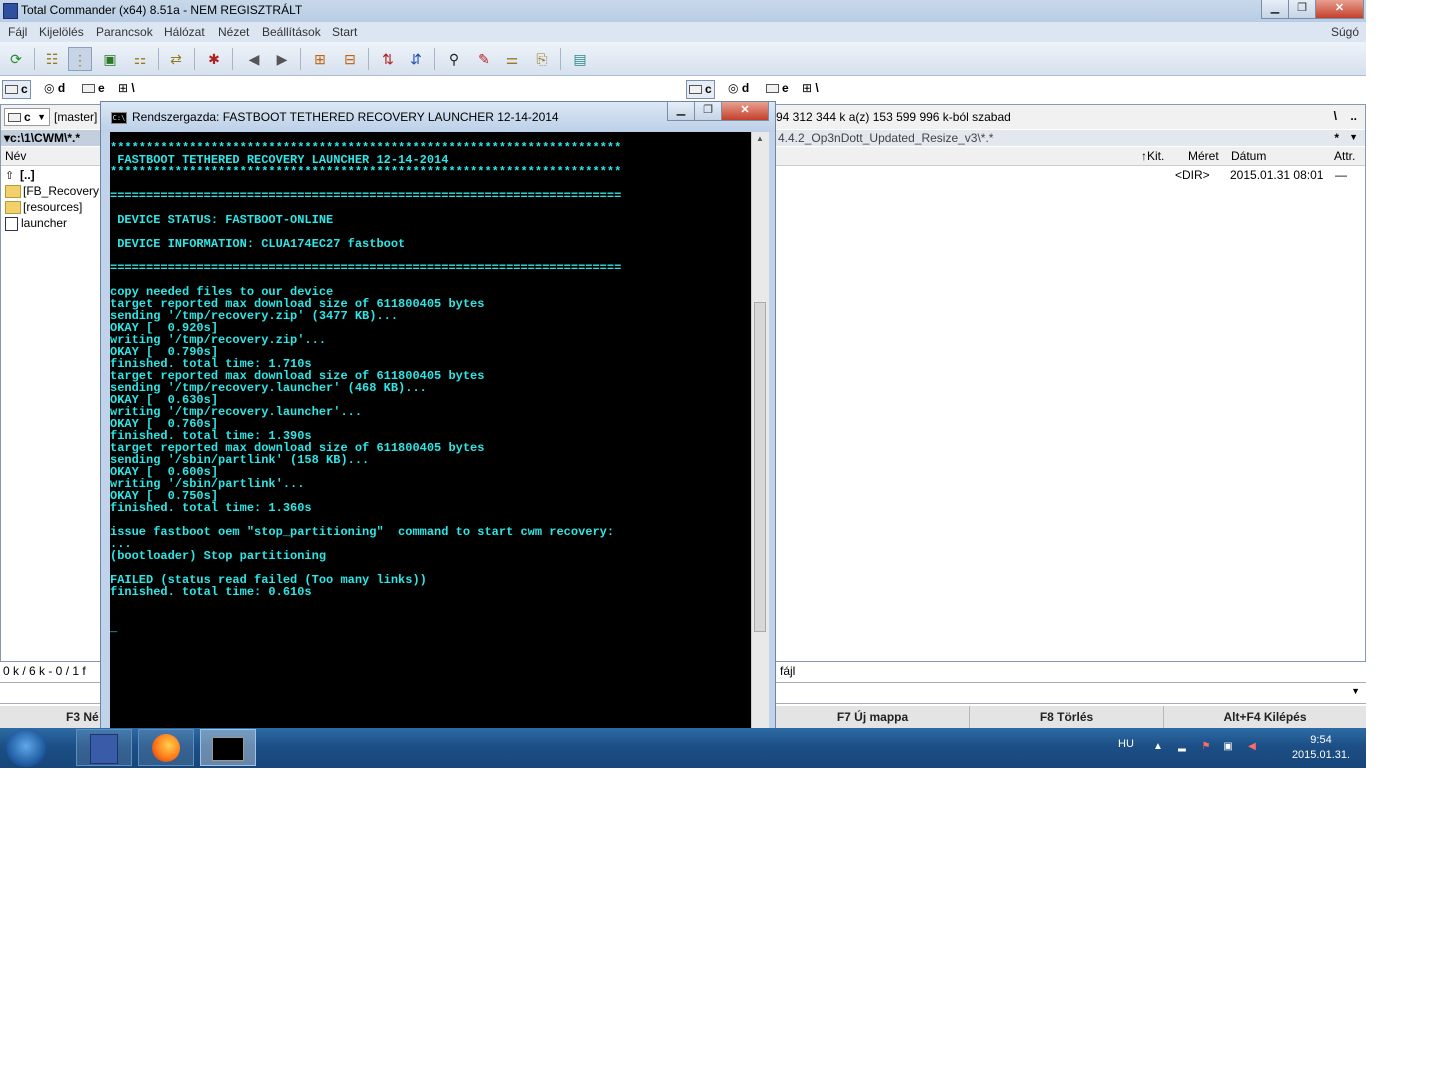  Describe the element at coordinates (388, 59) in the screenshot. I see `ftp-connect-icon: ⇅` at that location.